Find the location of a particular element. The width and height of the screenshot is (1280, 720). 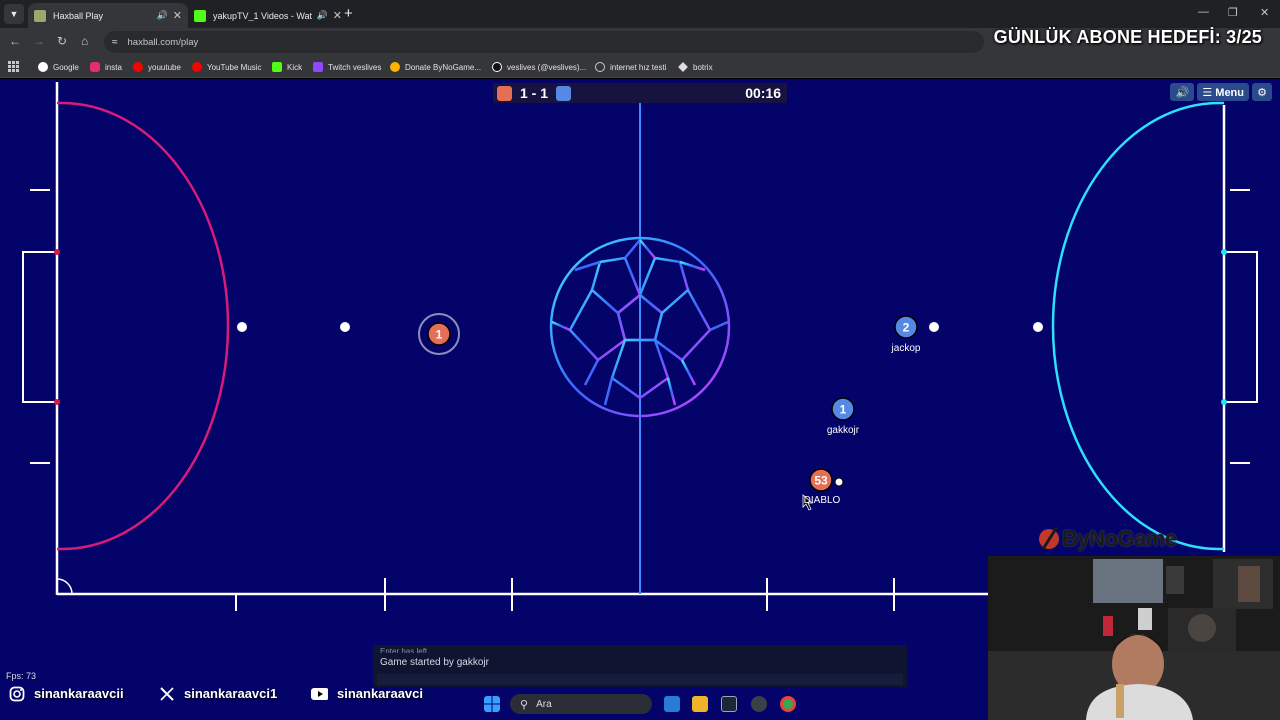

bookmark-label: Kick is located at coordinates (295, 67).